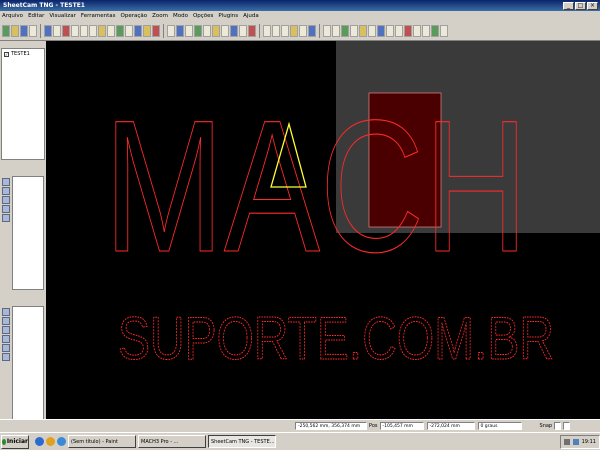 The width and height of the screenshot is (600, 450). What do you see at coordinates (156, 30) in the screenshot?
I see `delete-icon` at bounding box center [156, 30].